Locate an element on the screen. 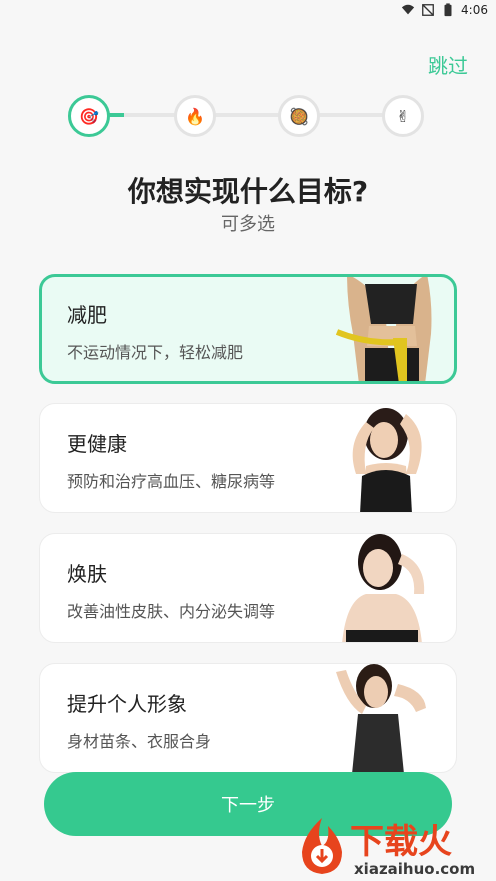 The height and width of the screenshot is (881, 496). status-time: 4:06 is located at coordinates (474, 10).